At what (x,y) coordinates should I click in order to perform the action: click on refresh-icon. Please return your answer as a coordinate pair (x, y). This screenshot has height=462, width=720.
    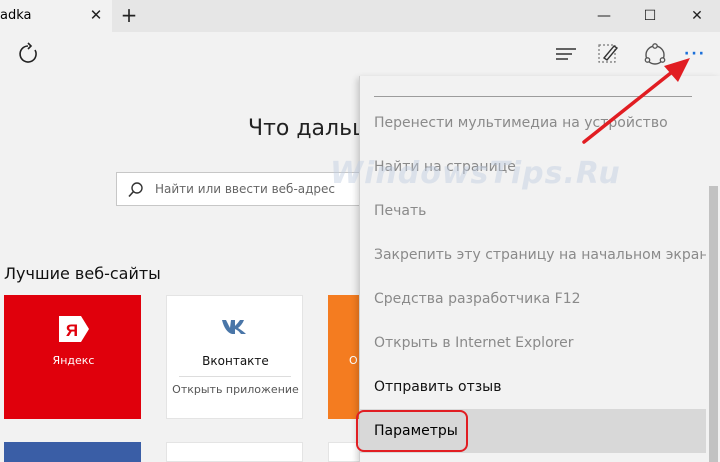
    Looking at the image, I should click on (28, 52).